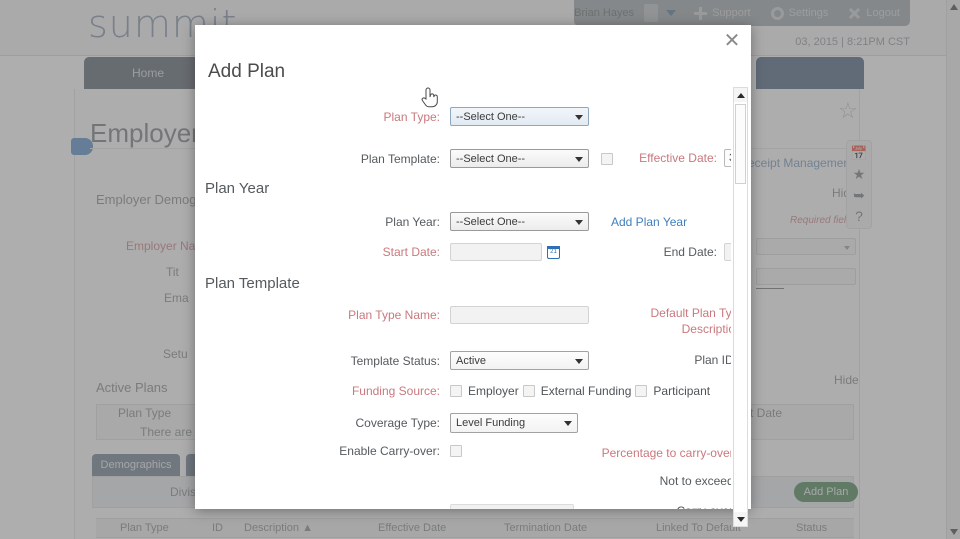 The image size is (960, 539). I want to click on funding-source-employer-checkbox, so click(456, 391).